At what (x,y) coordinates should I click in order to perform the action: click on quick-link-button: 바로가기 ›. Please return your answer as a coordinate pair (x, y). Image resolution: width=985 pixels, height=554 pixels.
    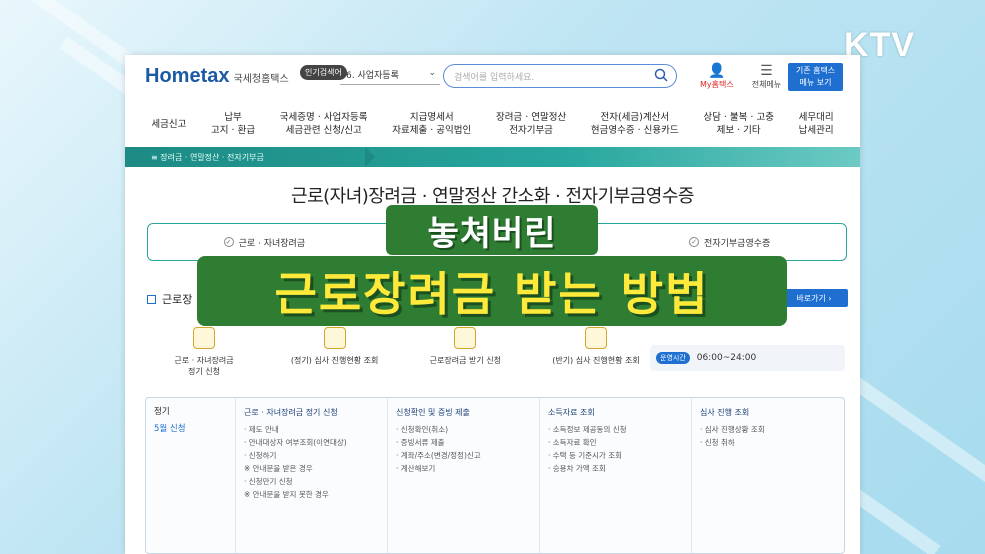
    Looking at the image, I should click on (814, 298).